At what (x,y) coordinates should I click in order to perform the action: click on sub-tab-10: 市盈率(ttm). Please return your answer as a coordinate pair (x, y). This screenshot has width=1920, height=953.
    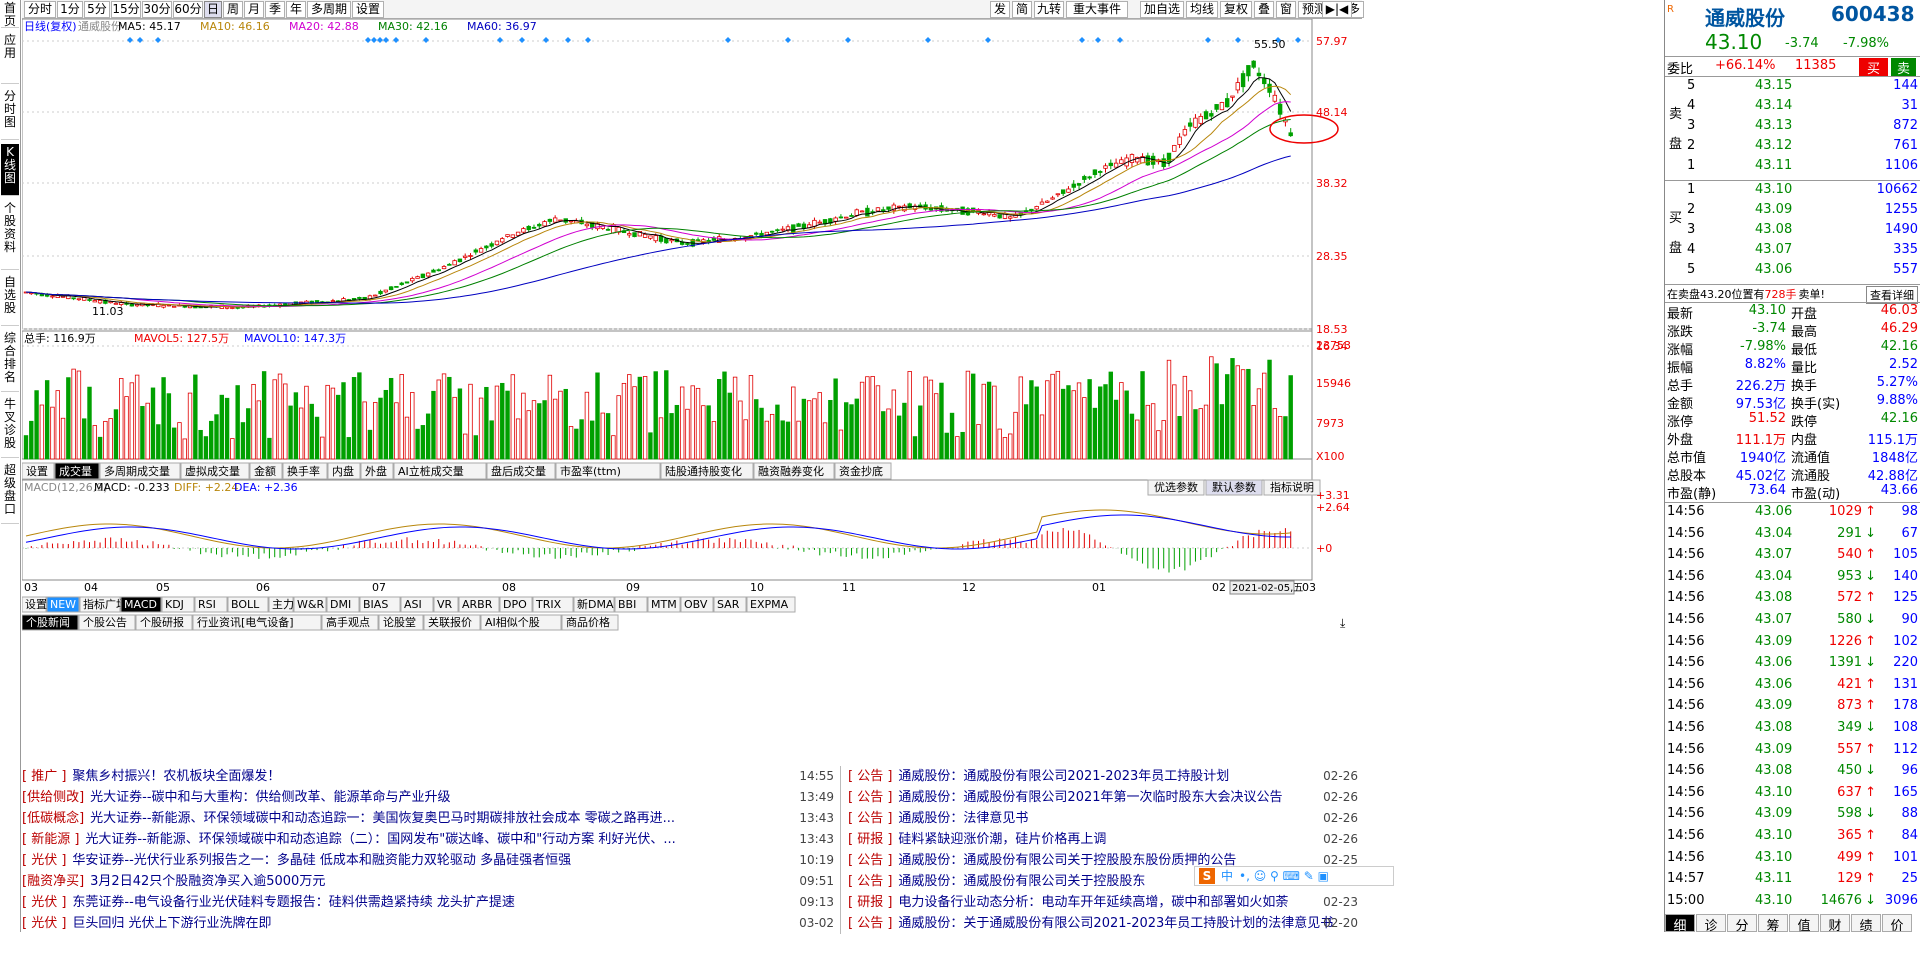
    Looking at the image, I should click on (608, 471).